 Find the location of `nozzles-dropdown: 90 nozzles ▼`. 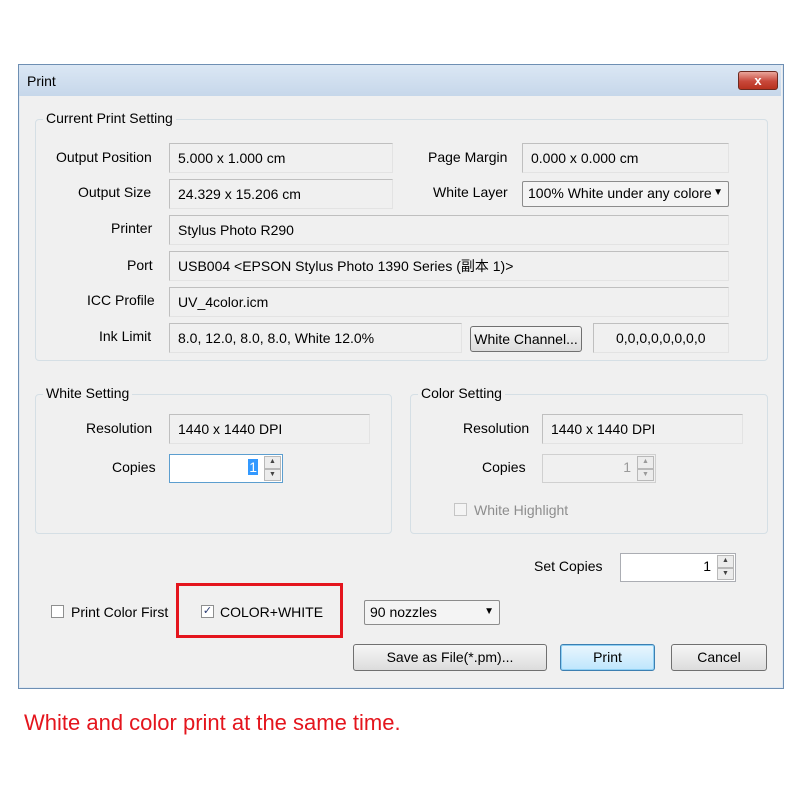

nozzles-dropdown: 90 nozzles ▼ is located at coordinates (432, 612).